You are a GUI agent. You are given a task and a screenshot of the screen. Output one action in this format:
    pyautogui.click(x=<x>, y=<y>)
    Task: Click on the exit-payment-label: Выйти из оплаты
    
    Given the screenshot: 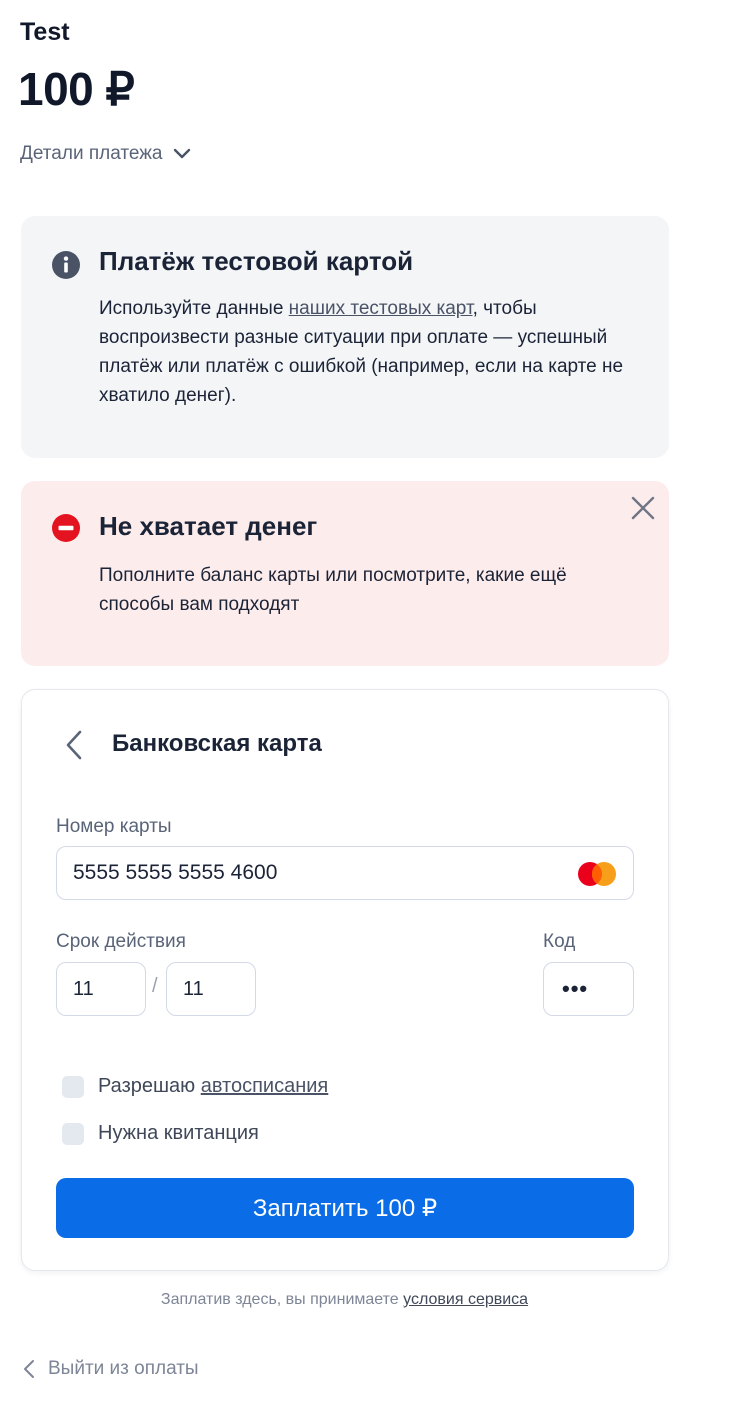 What is the action you would take?
    pyautogui.click(x=123, y=1368)
    